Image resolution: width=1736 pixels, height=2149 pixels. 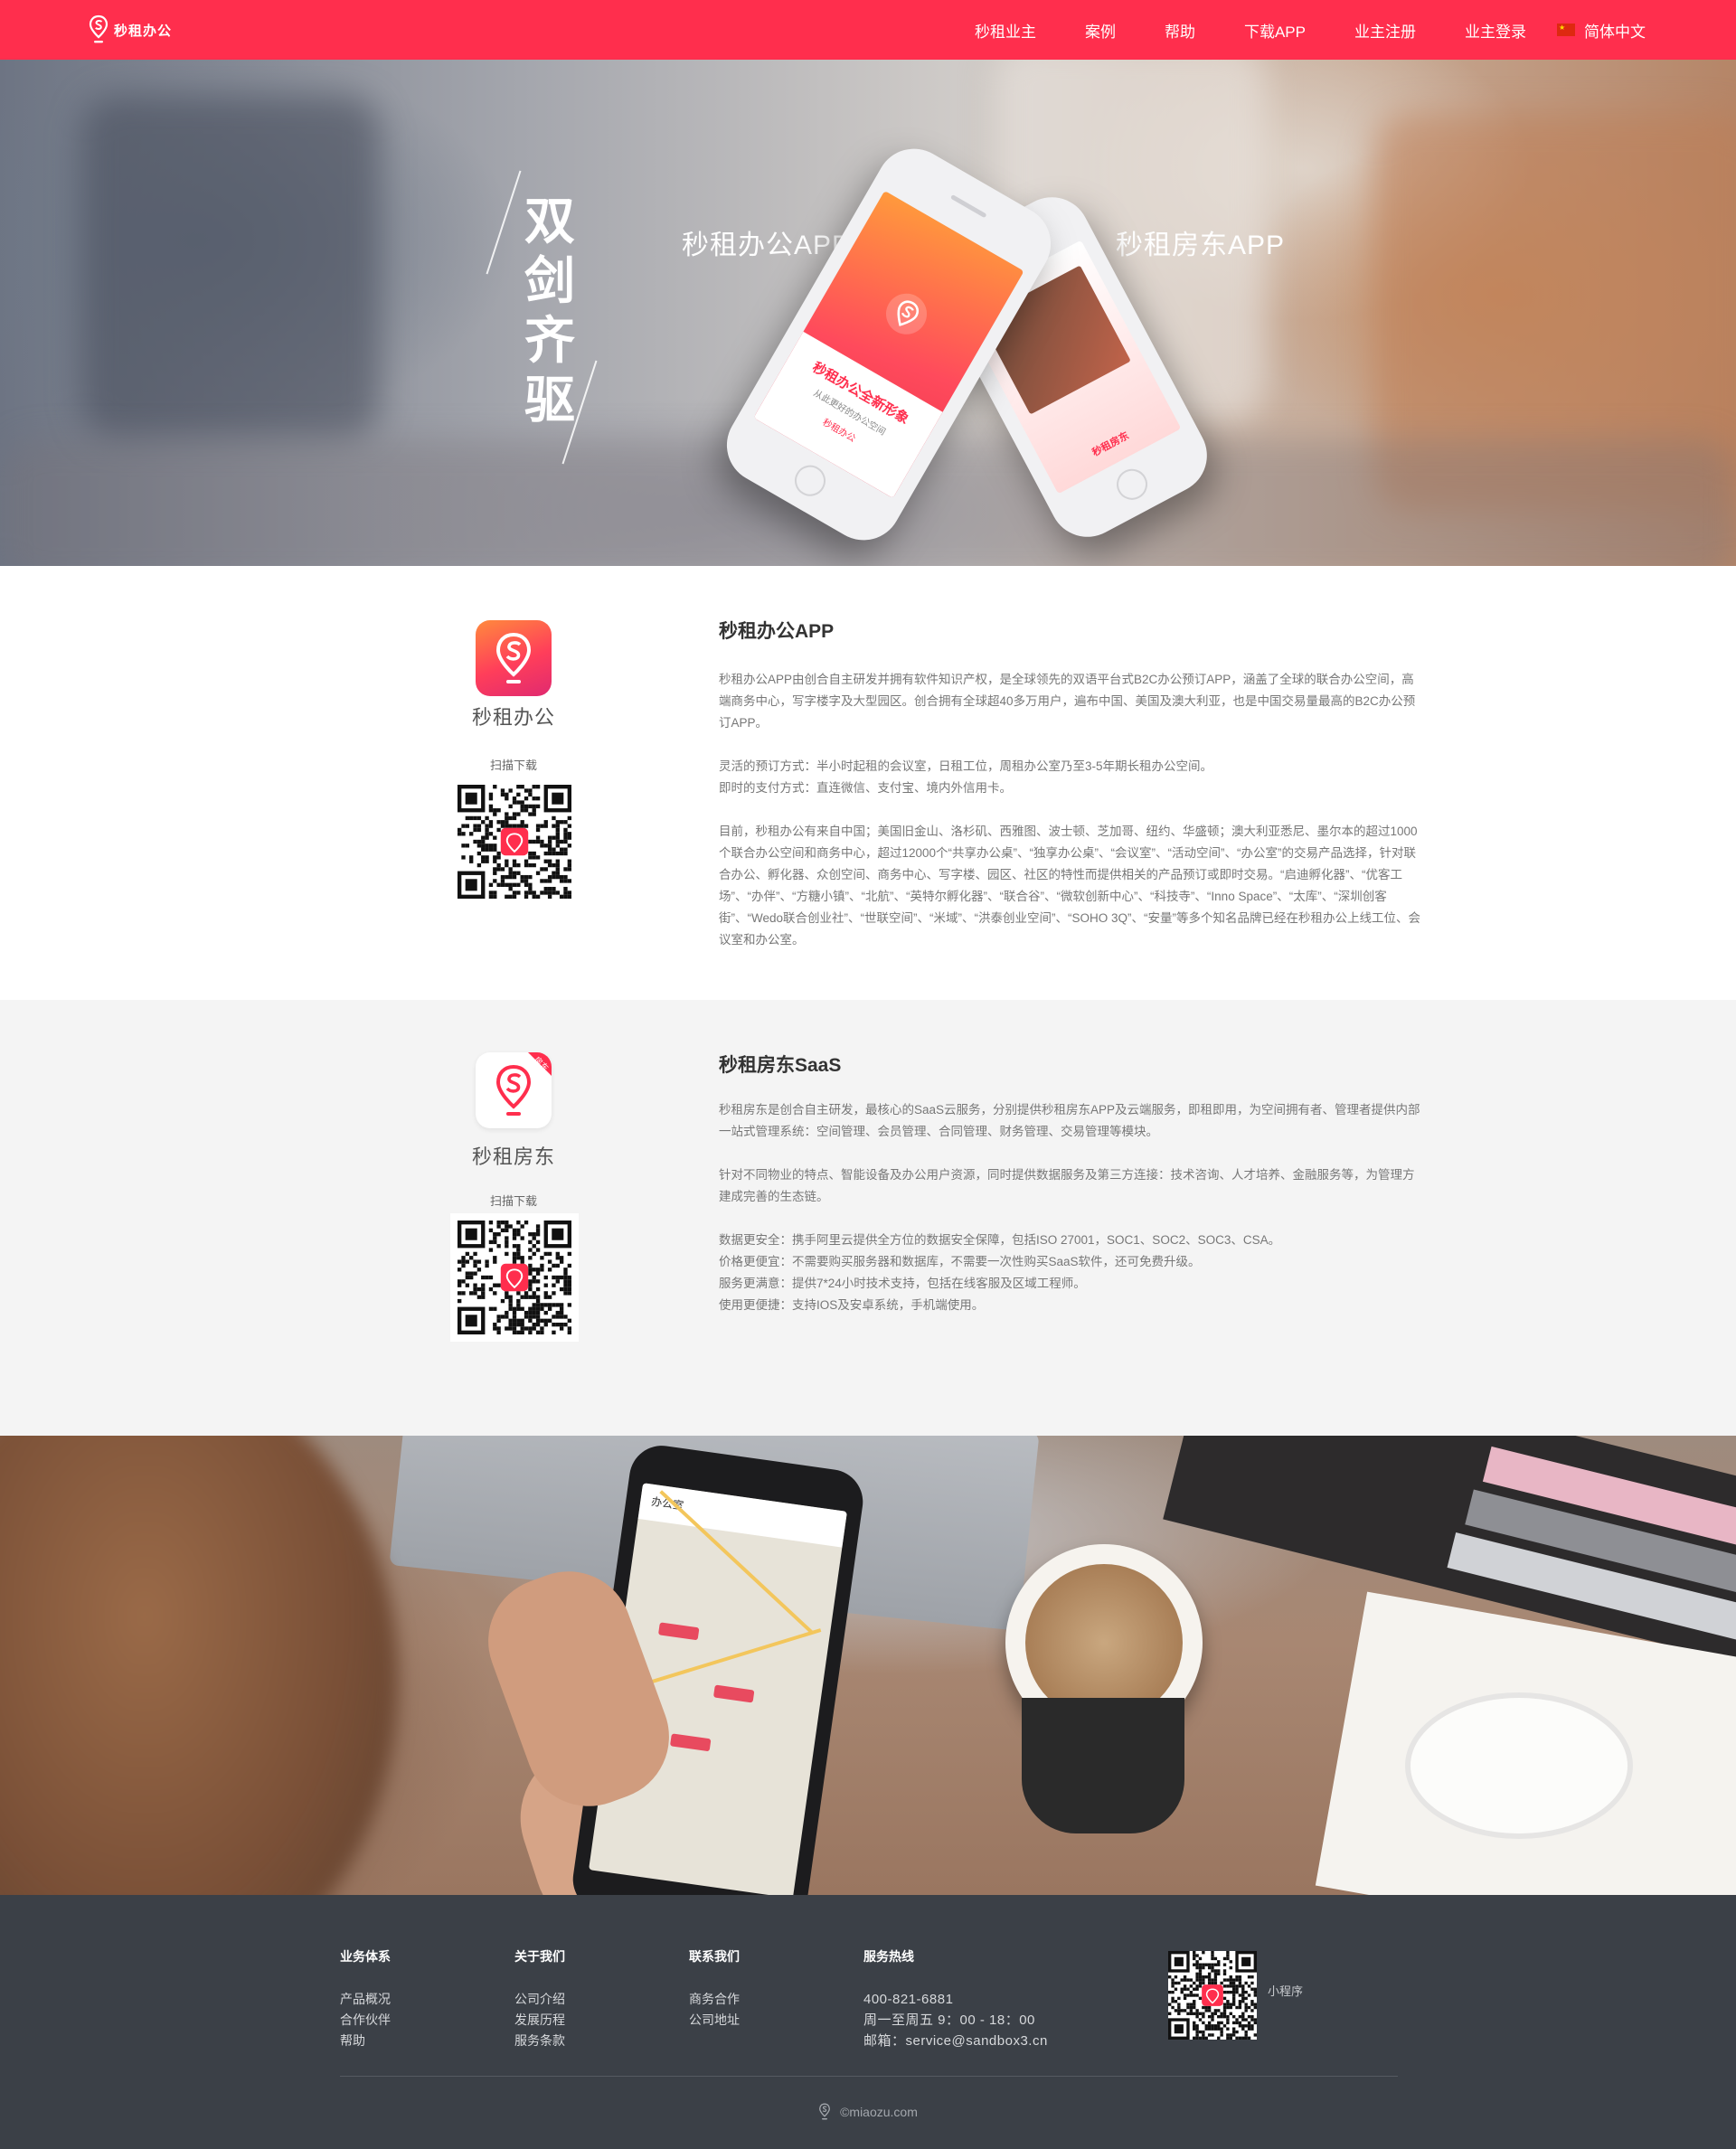 What do you see at coordinates (1615, 32) in the screenshot?
I see `language-label: 简体中文` at bounding box center [1615, 32].